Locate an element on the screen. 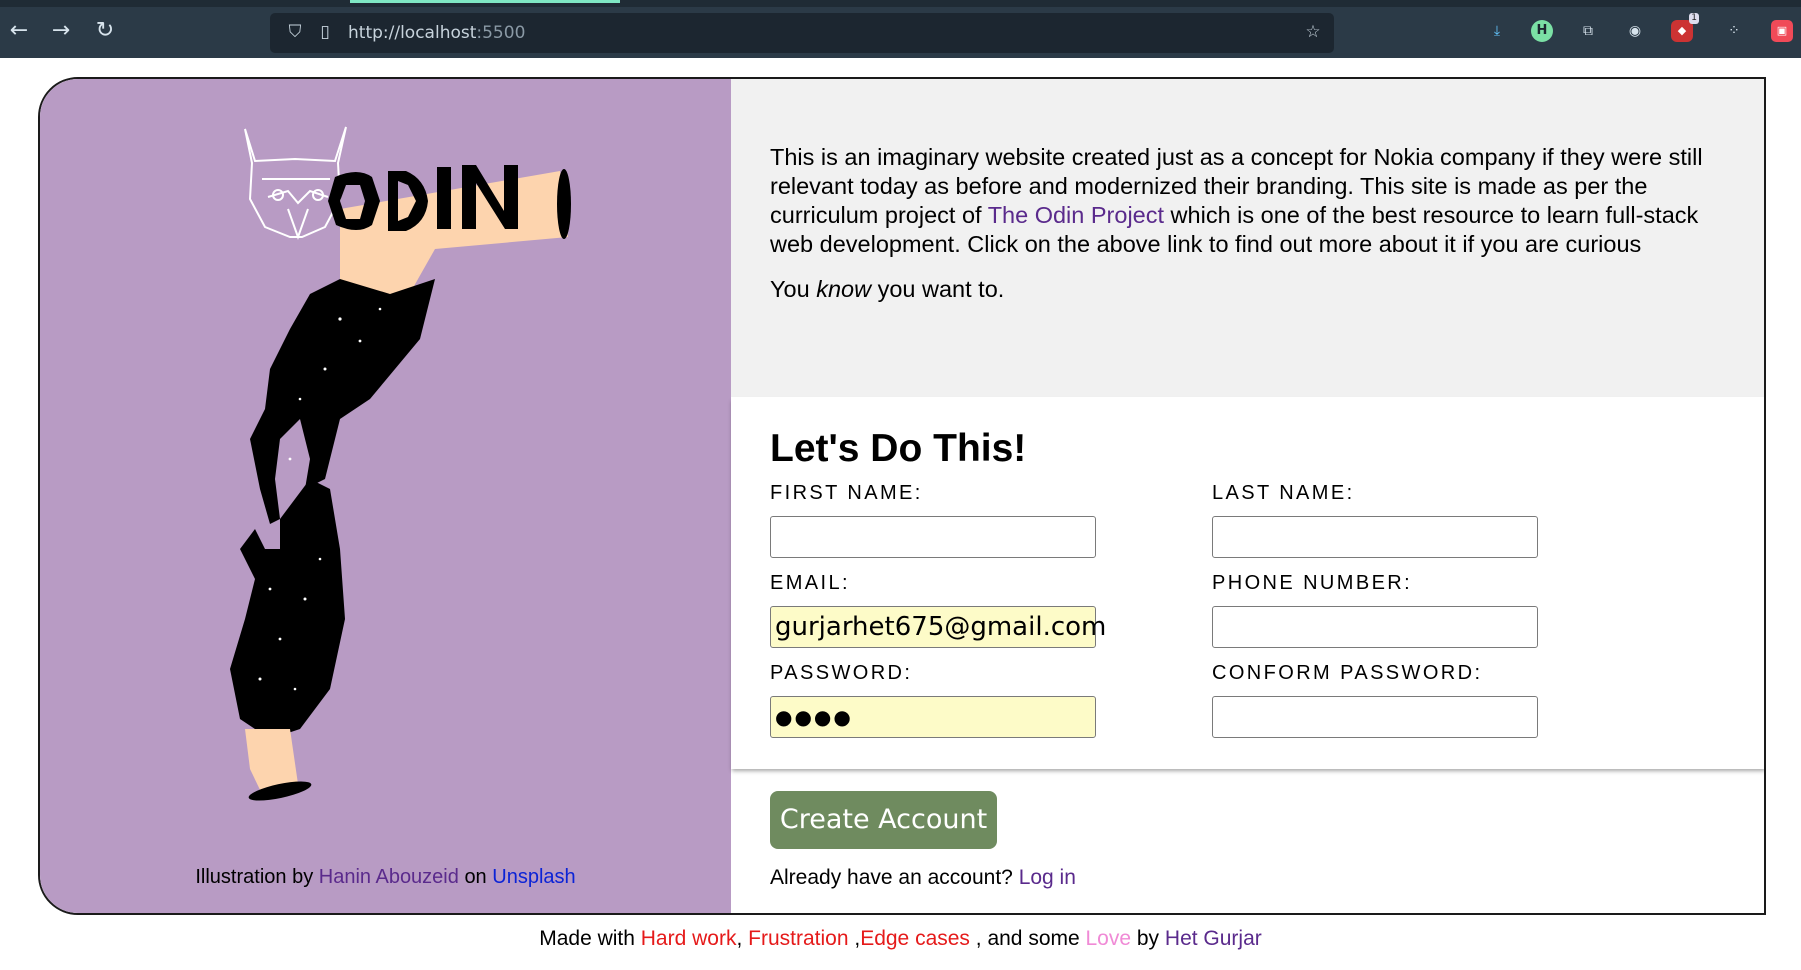 Image resolution: width=1801 pixels, height=970 pixels. password-group: PASSWORD: ●●●● is located at coordinates (935, 700).